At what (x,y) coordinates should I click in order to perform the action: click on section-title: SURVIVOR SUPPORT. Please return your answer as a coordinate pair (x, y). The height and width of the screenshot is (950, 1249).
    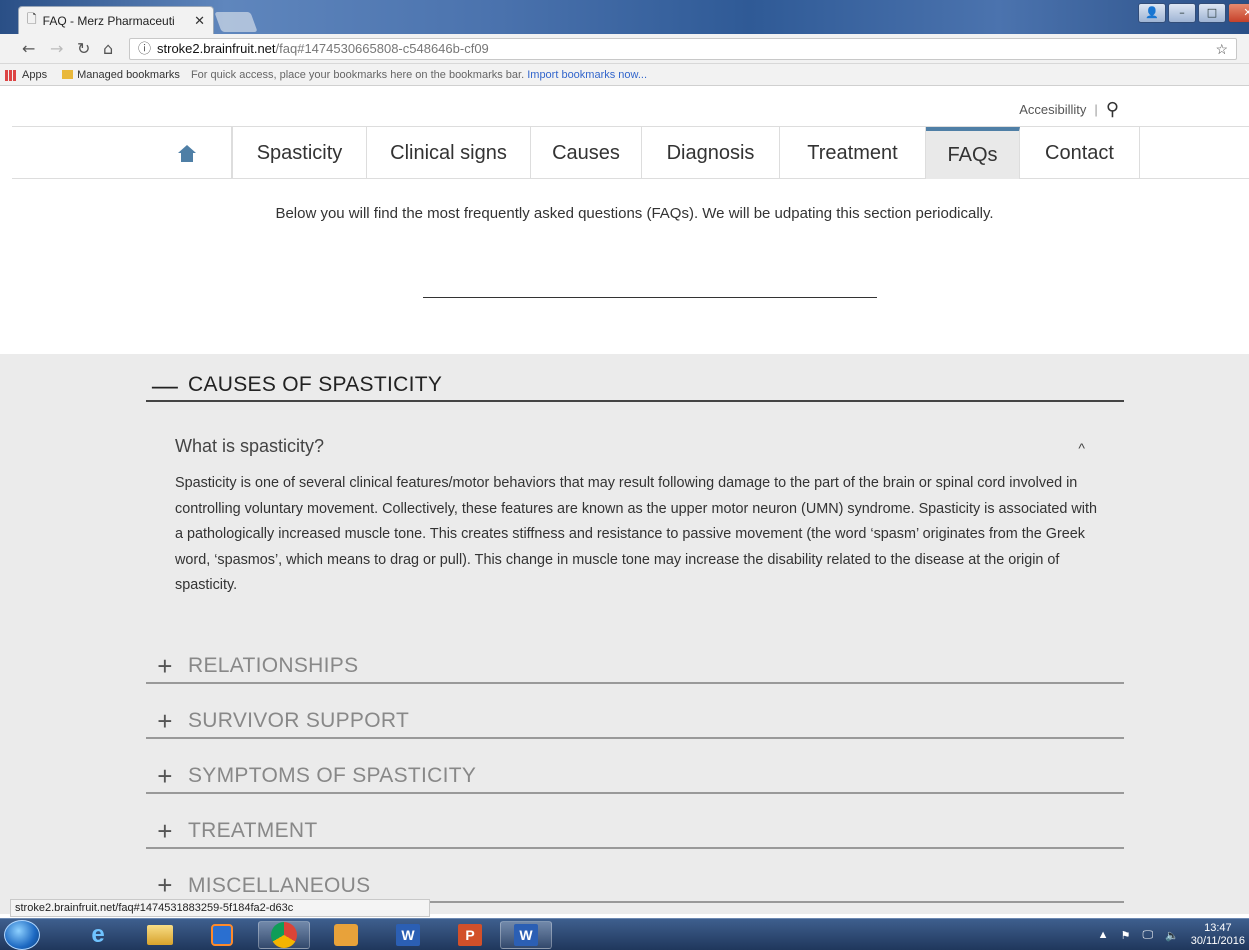
    Looking at the image, I should click on (299, 720).